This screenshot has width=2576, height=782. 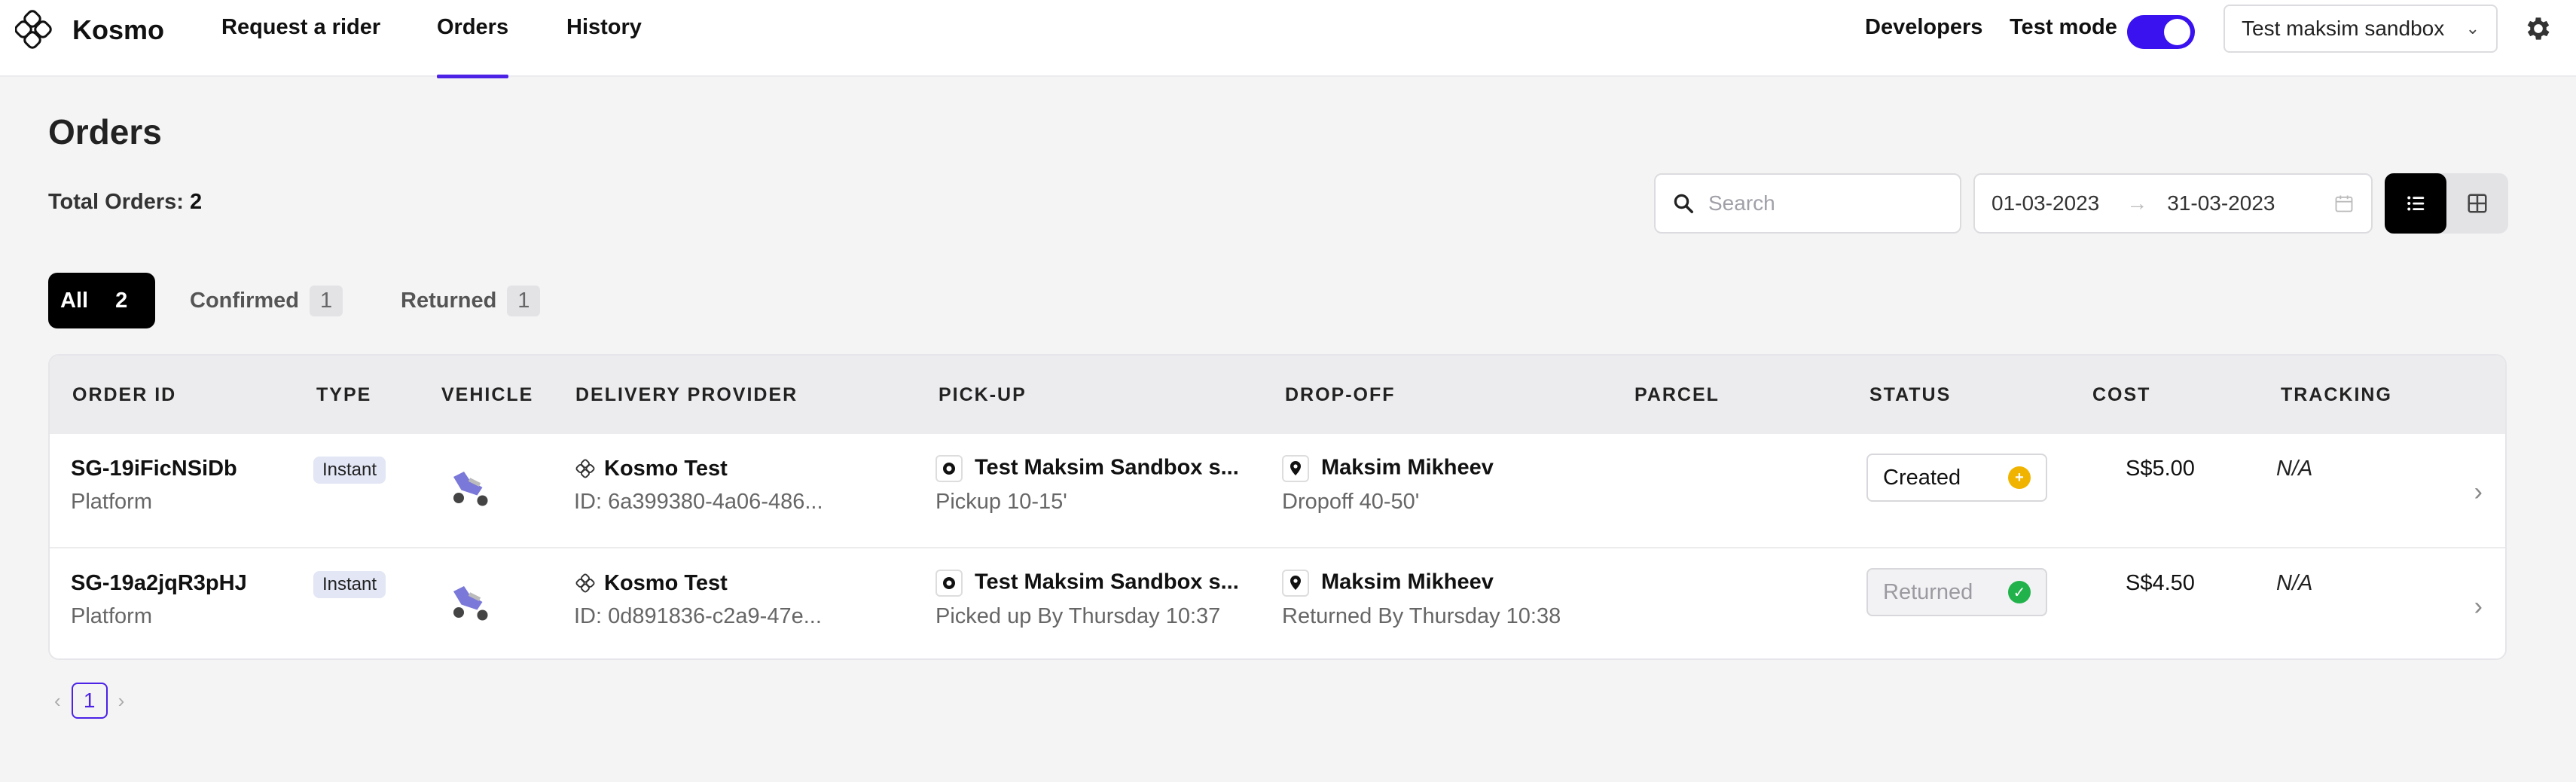 What do you see at coordinates (34, 29) in the screenshot?
I see `kosmo-logo-icon` at bounding box center [34, 29].